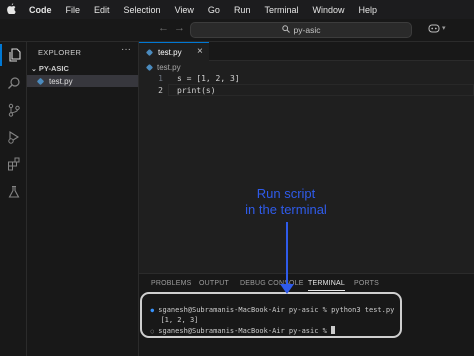  I want to click on menu-edit: Edit, so click(102, 10).